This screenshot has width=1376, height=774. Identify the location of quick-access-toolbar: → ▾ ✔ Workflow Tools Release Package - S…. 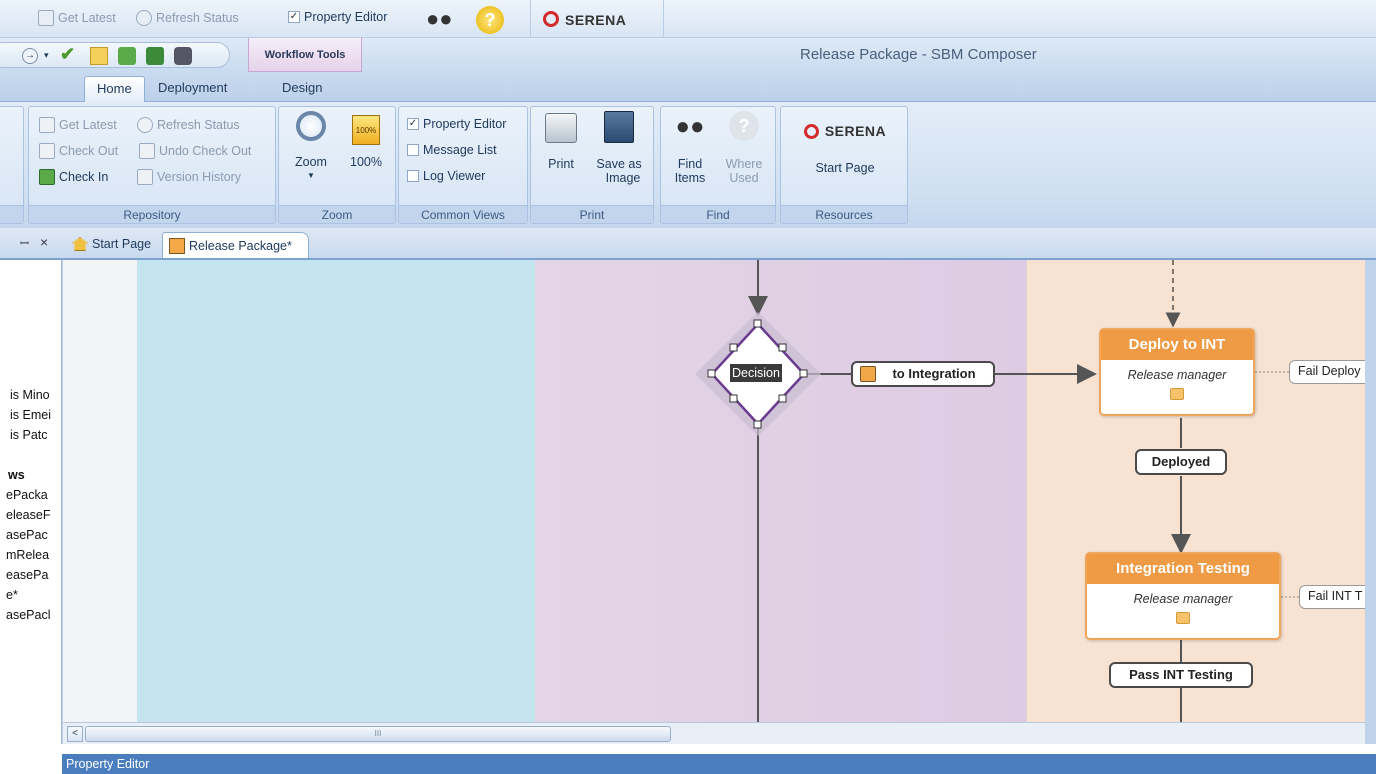
(688, 55).